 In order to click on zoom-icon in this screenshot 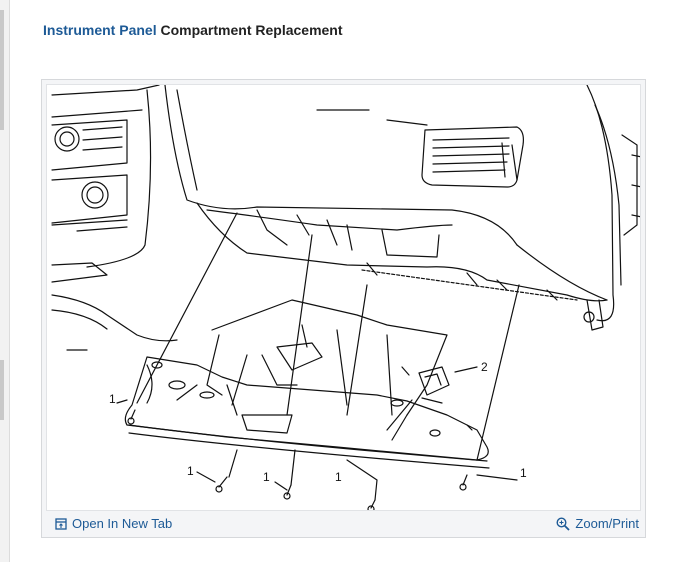, I will do `click(563, 523)`.